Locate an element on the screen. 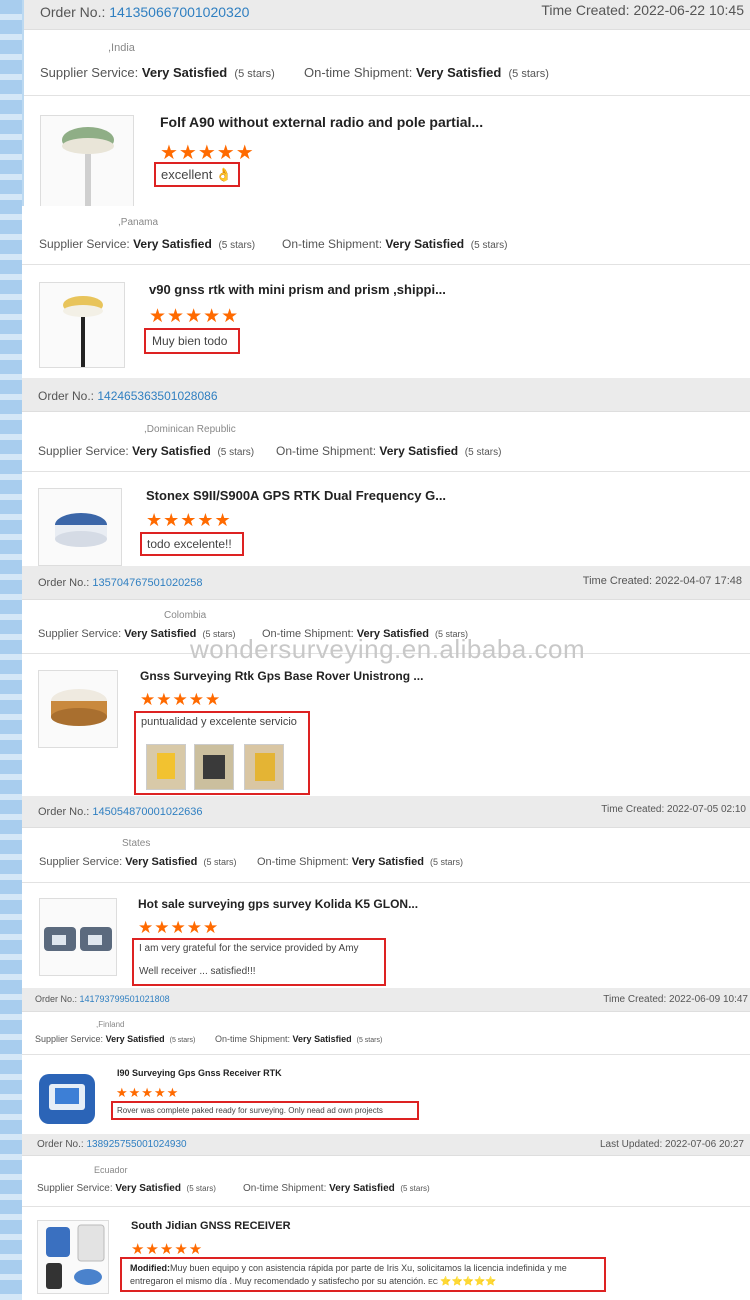 This screenshot has width=750, height=1300. order-number-link: 141350667001020320 is located at coordinates (179, 12).